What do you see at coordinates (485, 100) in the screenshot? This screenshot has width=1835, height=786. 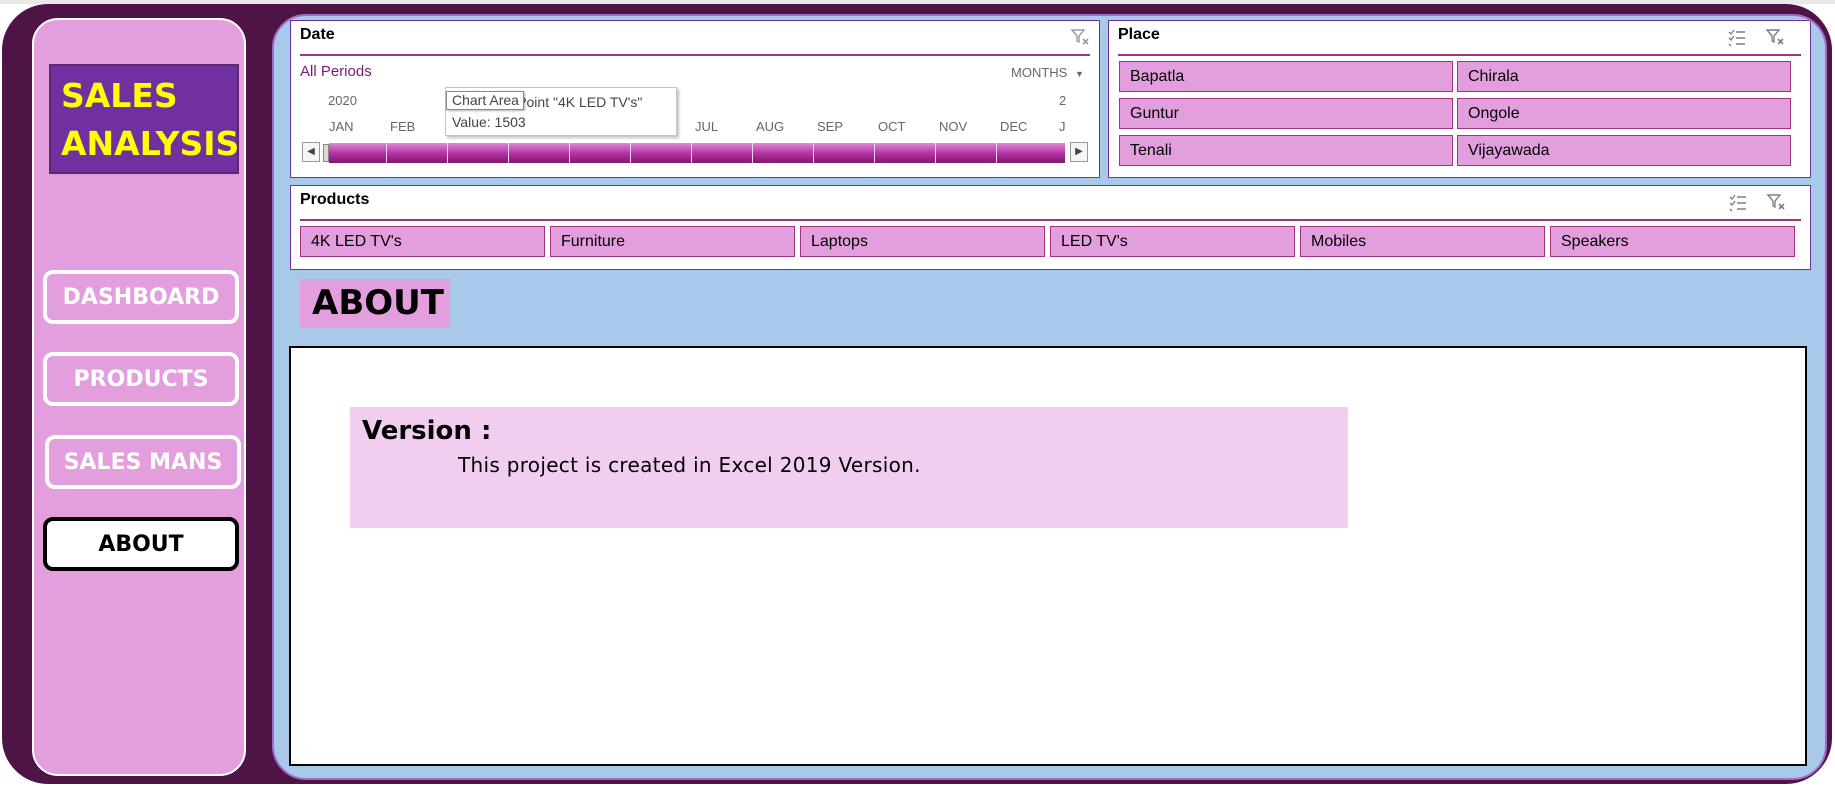 I see `tooltip-chart-area-tag: Chart Area` at bounding box center [485, 100].